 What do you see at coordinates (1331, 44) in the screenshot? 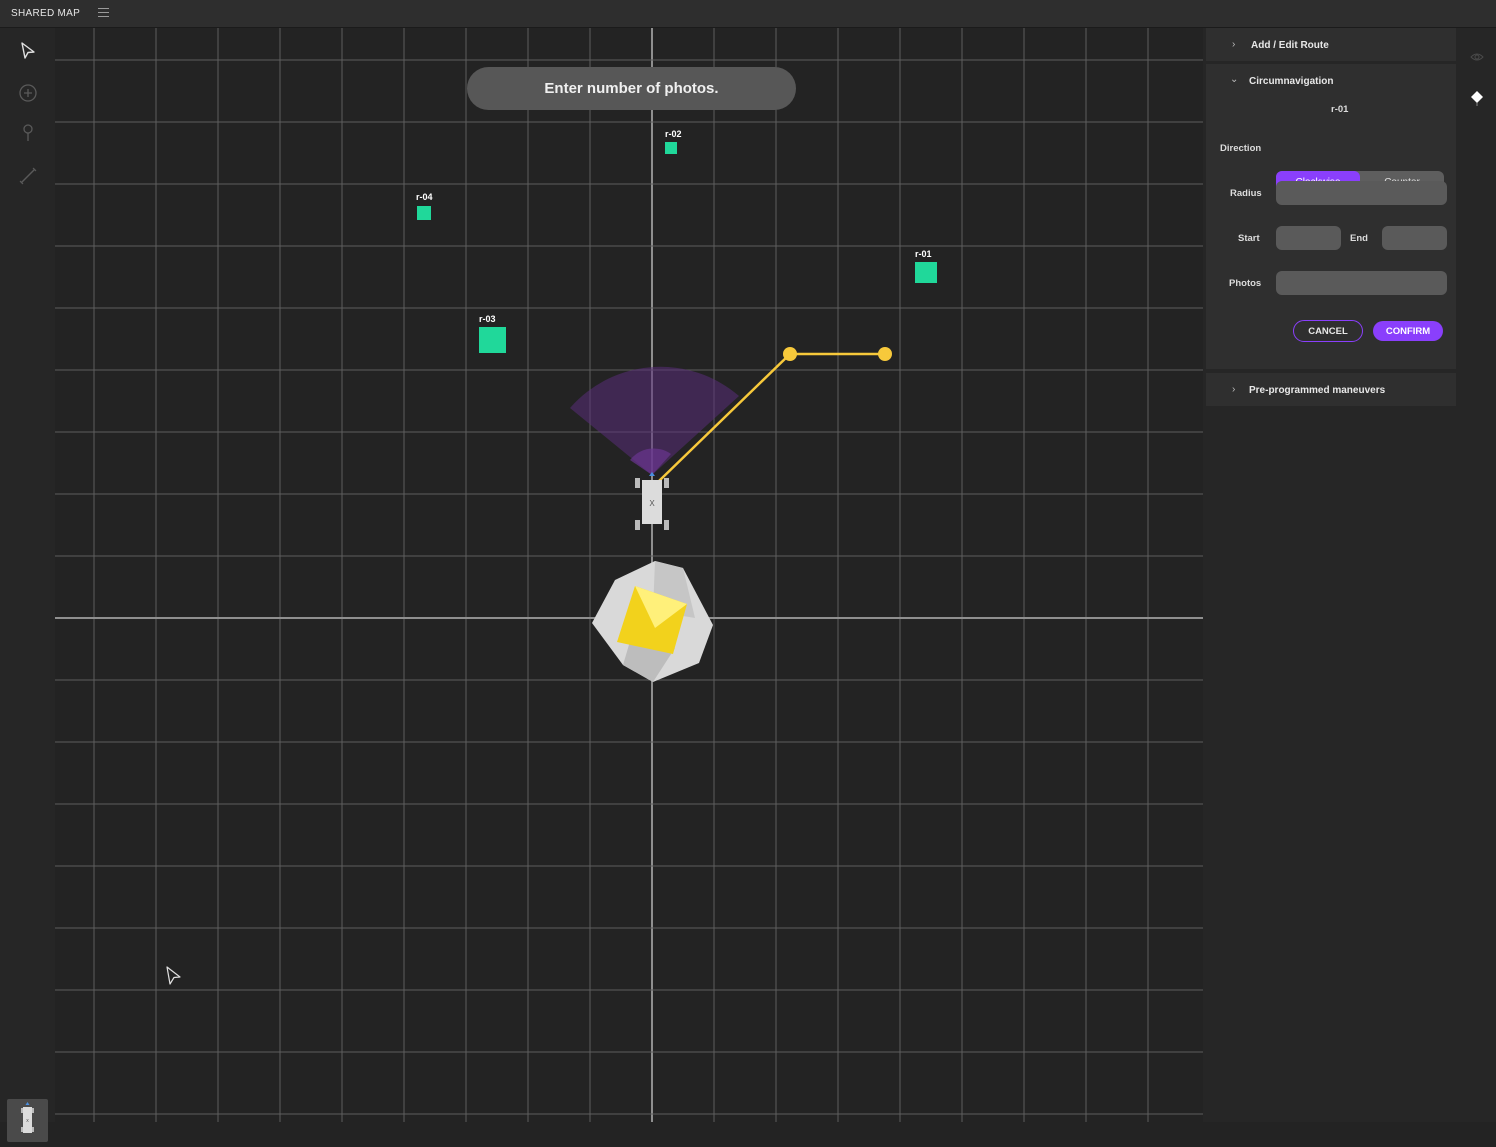
I see `add-edit-route-section: › Add / Edit Route` at bounding box center [1331, 44].